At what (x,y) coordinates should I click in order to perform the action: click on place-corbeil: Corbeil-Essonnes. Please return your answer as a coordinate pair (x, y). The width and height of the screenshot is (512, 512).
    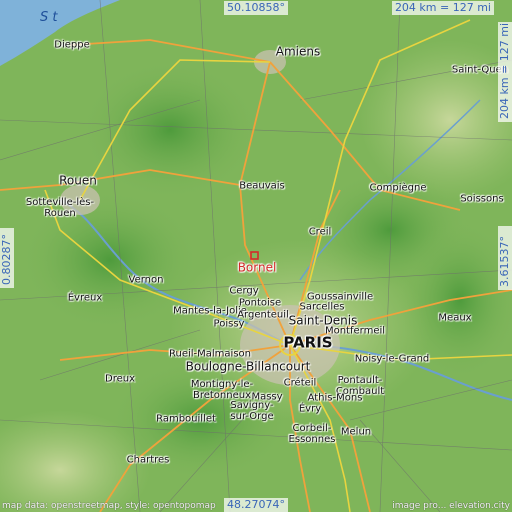
    Looking at the image, I should click on (312, 434).